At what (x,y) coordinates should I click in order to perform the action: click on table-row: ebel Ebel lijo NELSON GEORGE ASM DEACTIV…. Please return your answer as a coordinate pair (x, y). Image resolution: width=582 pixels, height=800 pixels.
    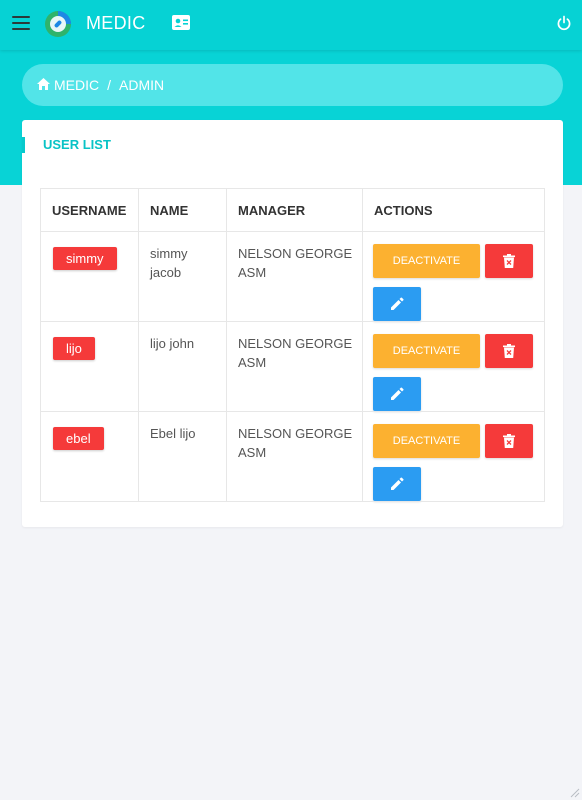
    Looking at the image, I should click on (292, 456).